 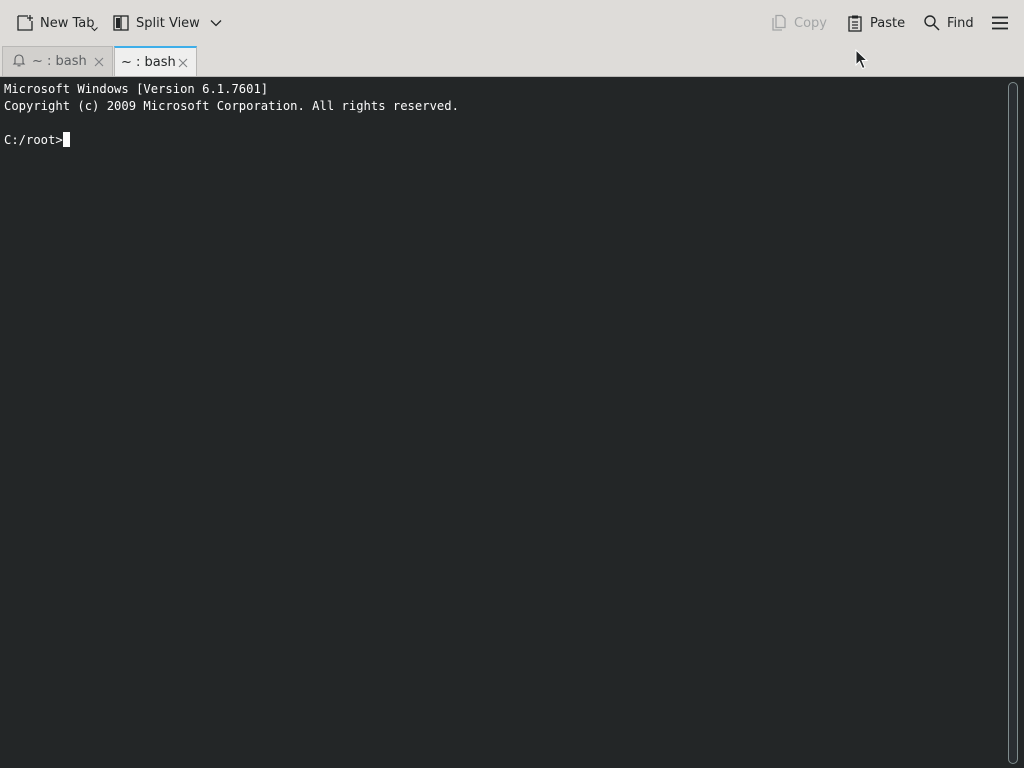 What do you see at coordinates (932, 23) in the screenshot?
I see `search-icon` at bounding box center [932, 23].